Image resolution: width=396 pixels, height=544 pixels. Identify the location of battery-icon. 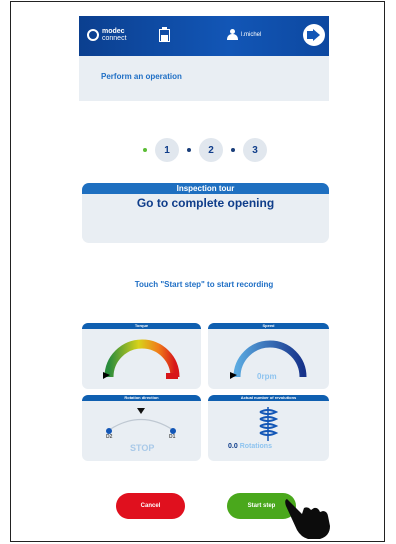
(164, 35).